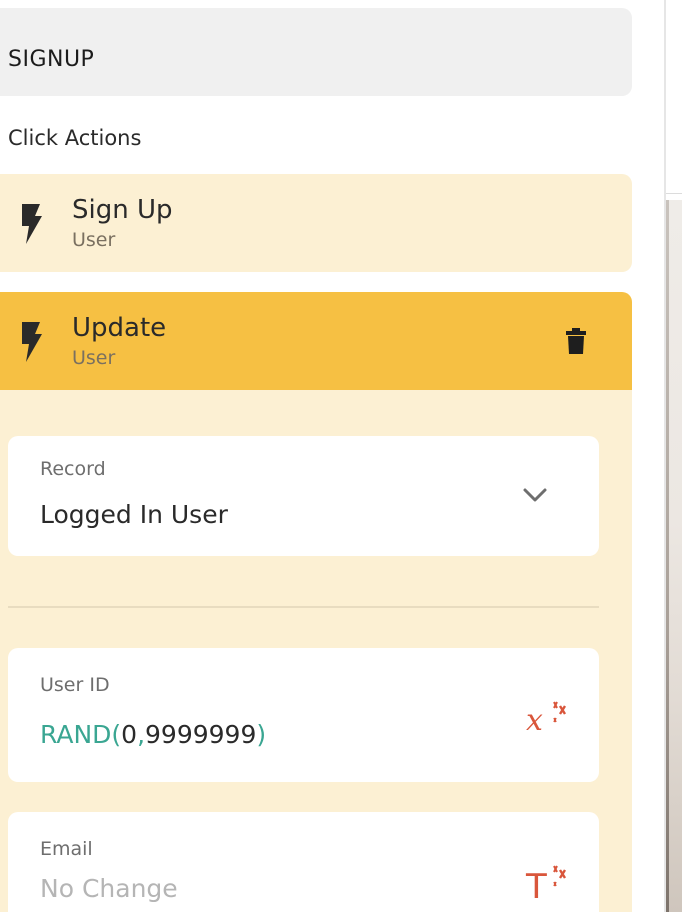  What do you see at coordinates (303, 862) in the screenshot?
I see `email-field: Email No Change T` at bounding box center [303, 862].